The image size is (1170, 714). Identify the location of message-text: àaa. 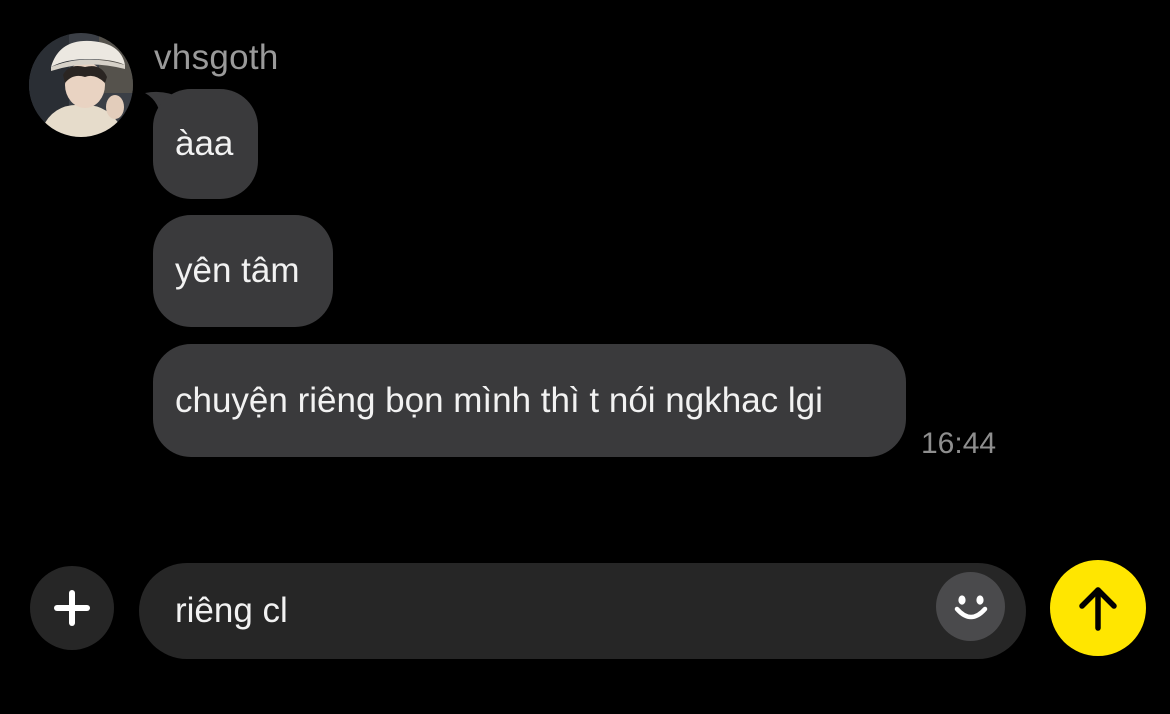
(204, 143).